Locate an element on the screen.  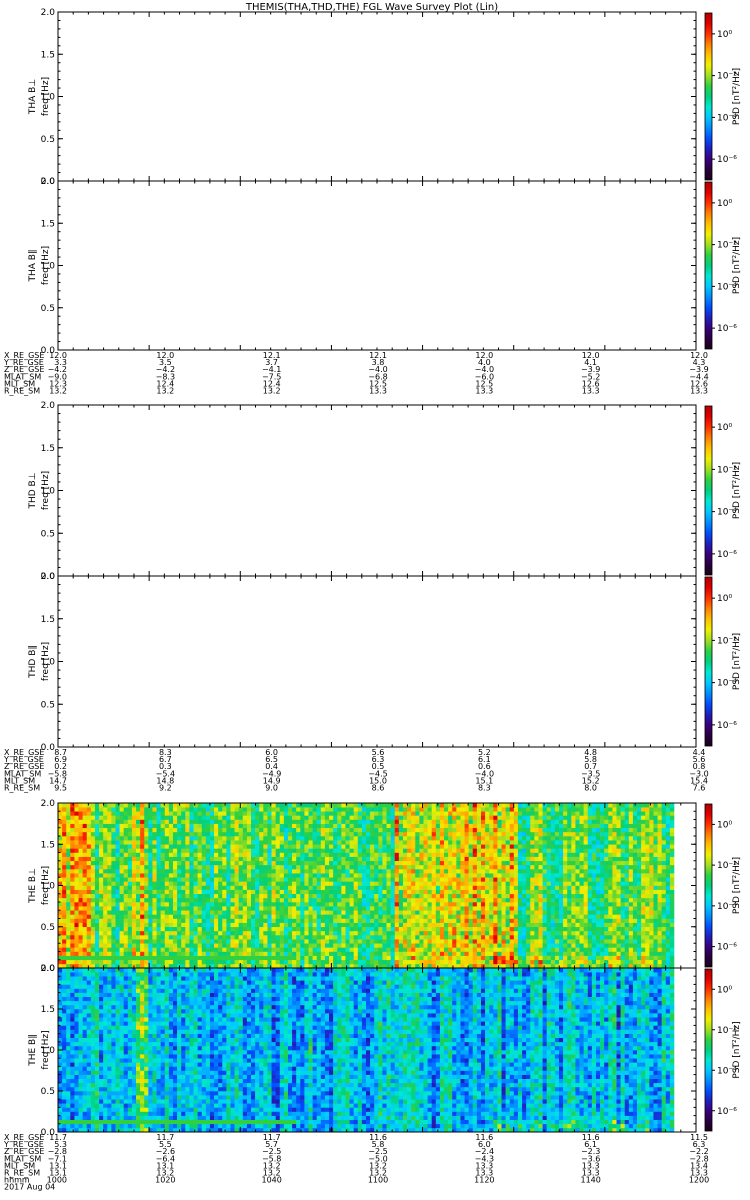
panel-frame is located at coordinates (377, 490).